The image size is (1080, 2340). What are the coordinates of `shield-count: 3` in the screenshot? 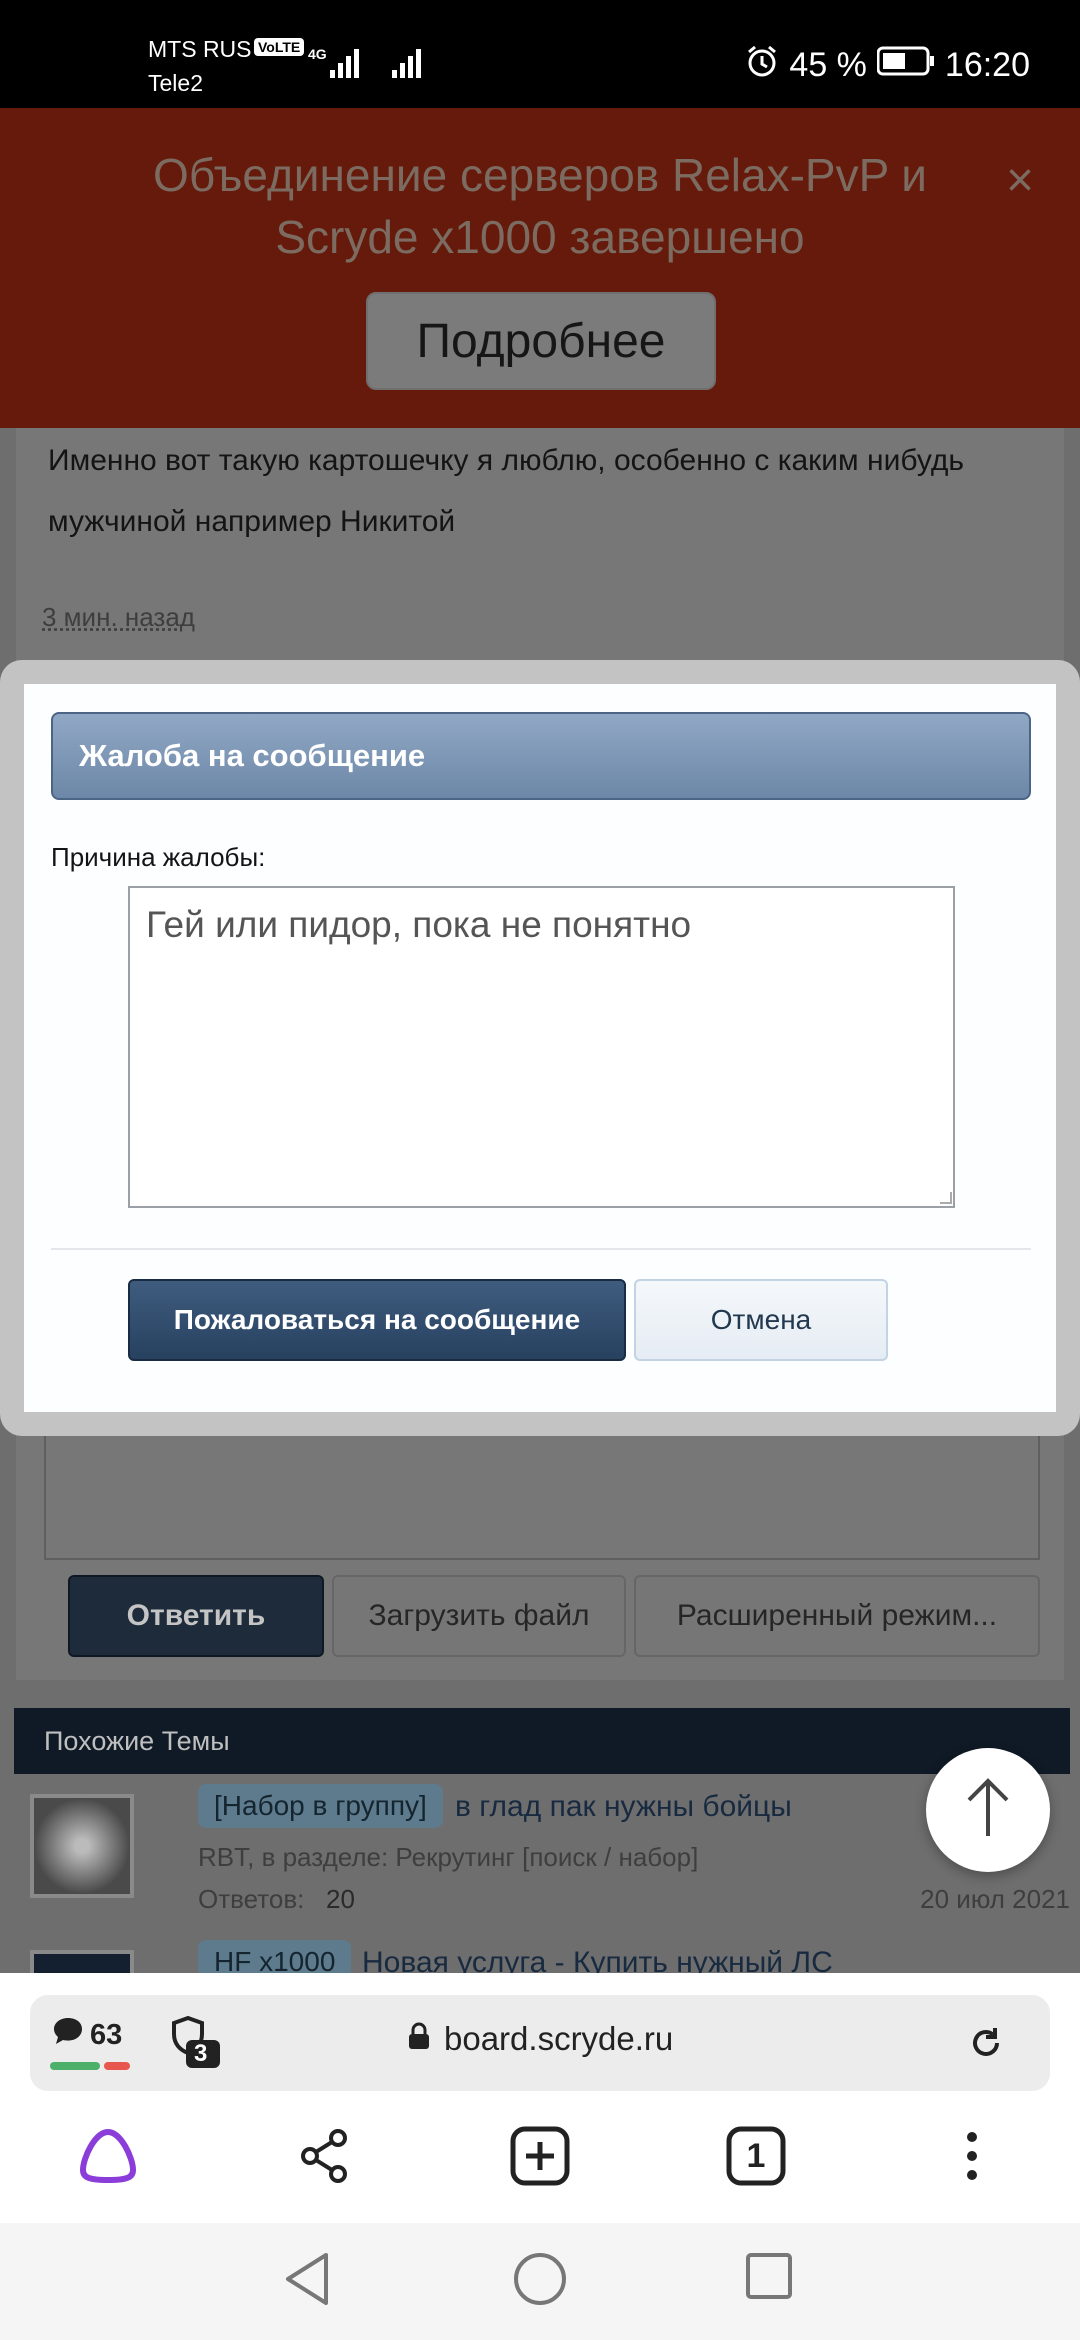 It's located at (201, 2053).